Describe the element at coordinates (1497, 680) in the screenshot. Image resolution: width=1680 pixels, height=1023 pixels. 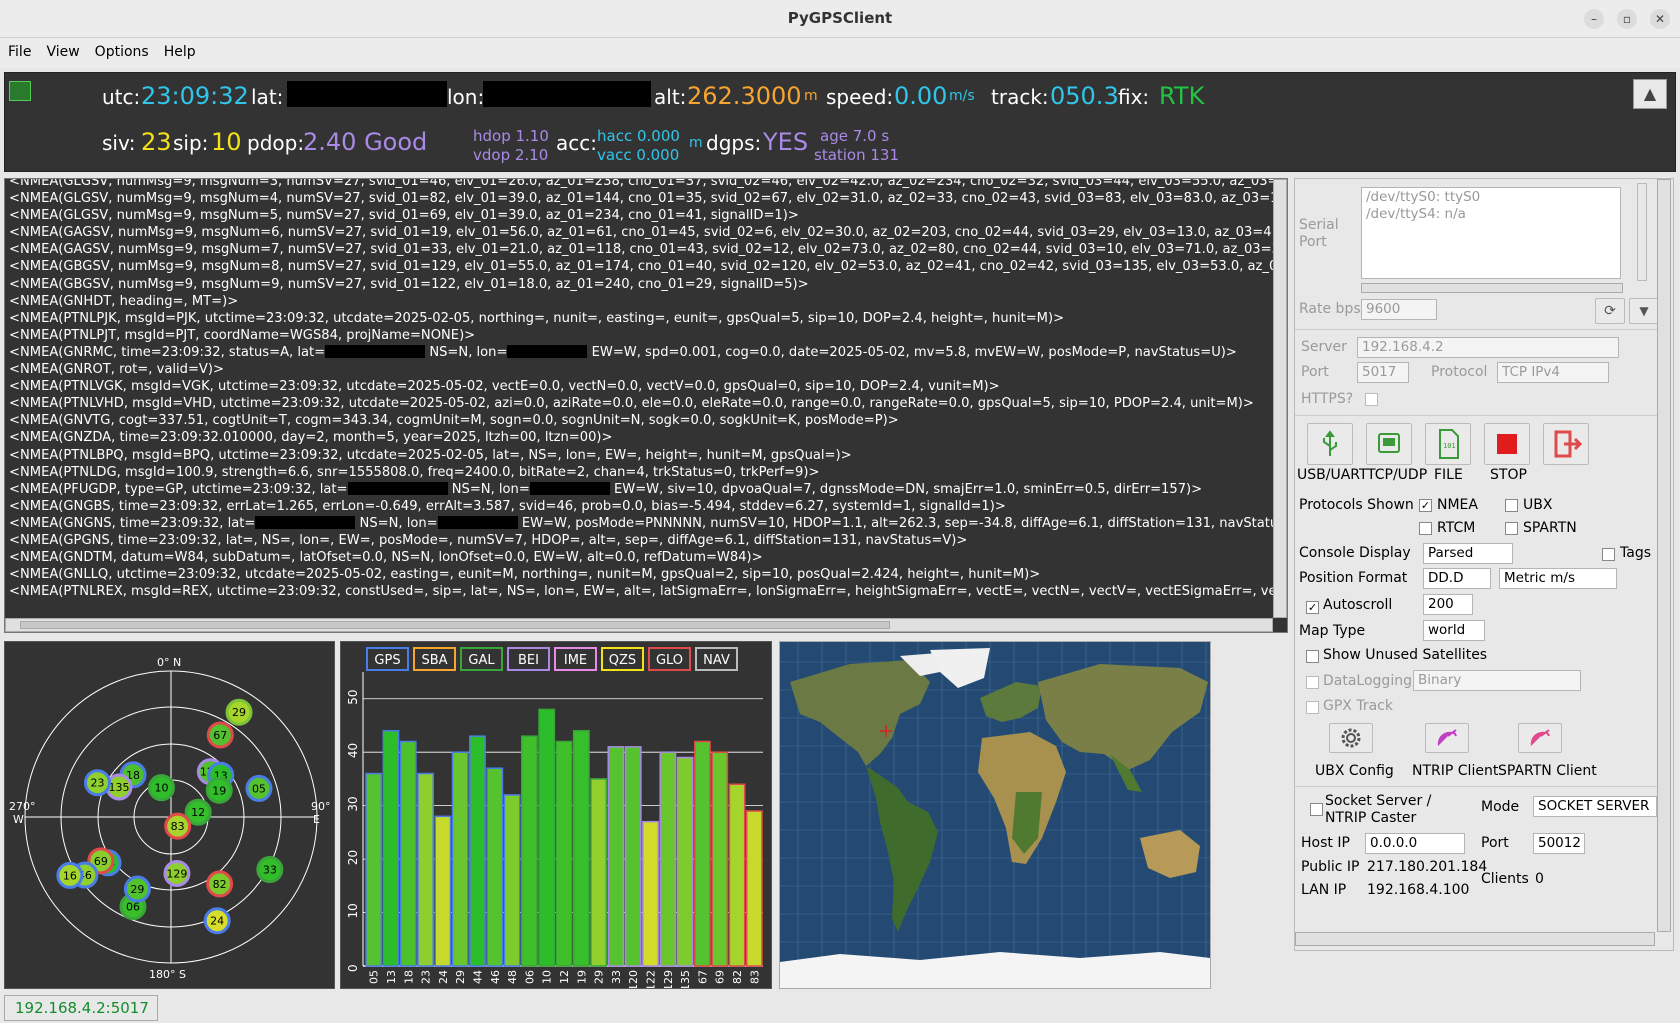
I see `log-format-select: Binary` at that location.